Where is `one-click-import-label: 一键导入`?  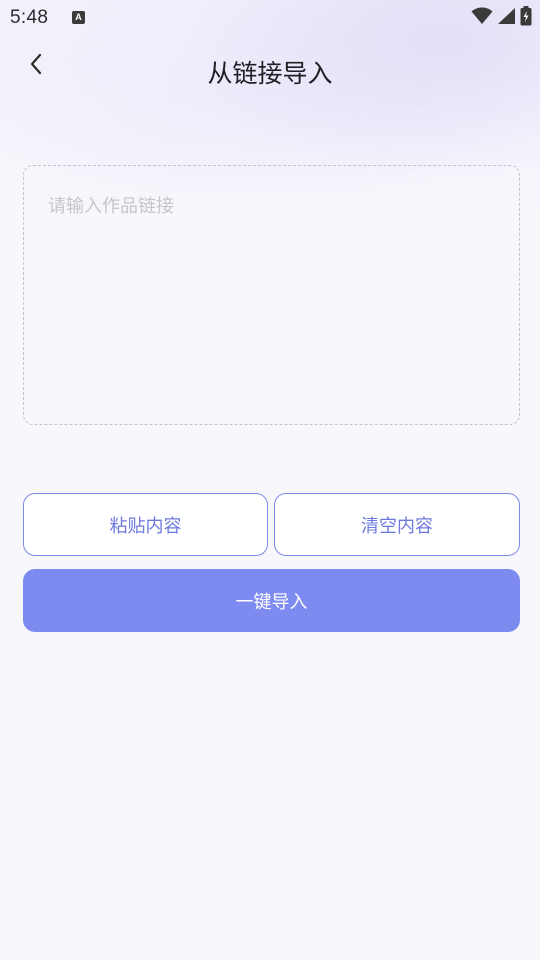 one-click-import-label: 一键导入 is located at coordinates (271, 602).